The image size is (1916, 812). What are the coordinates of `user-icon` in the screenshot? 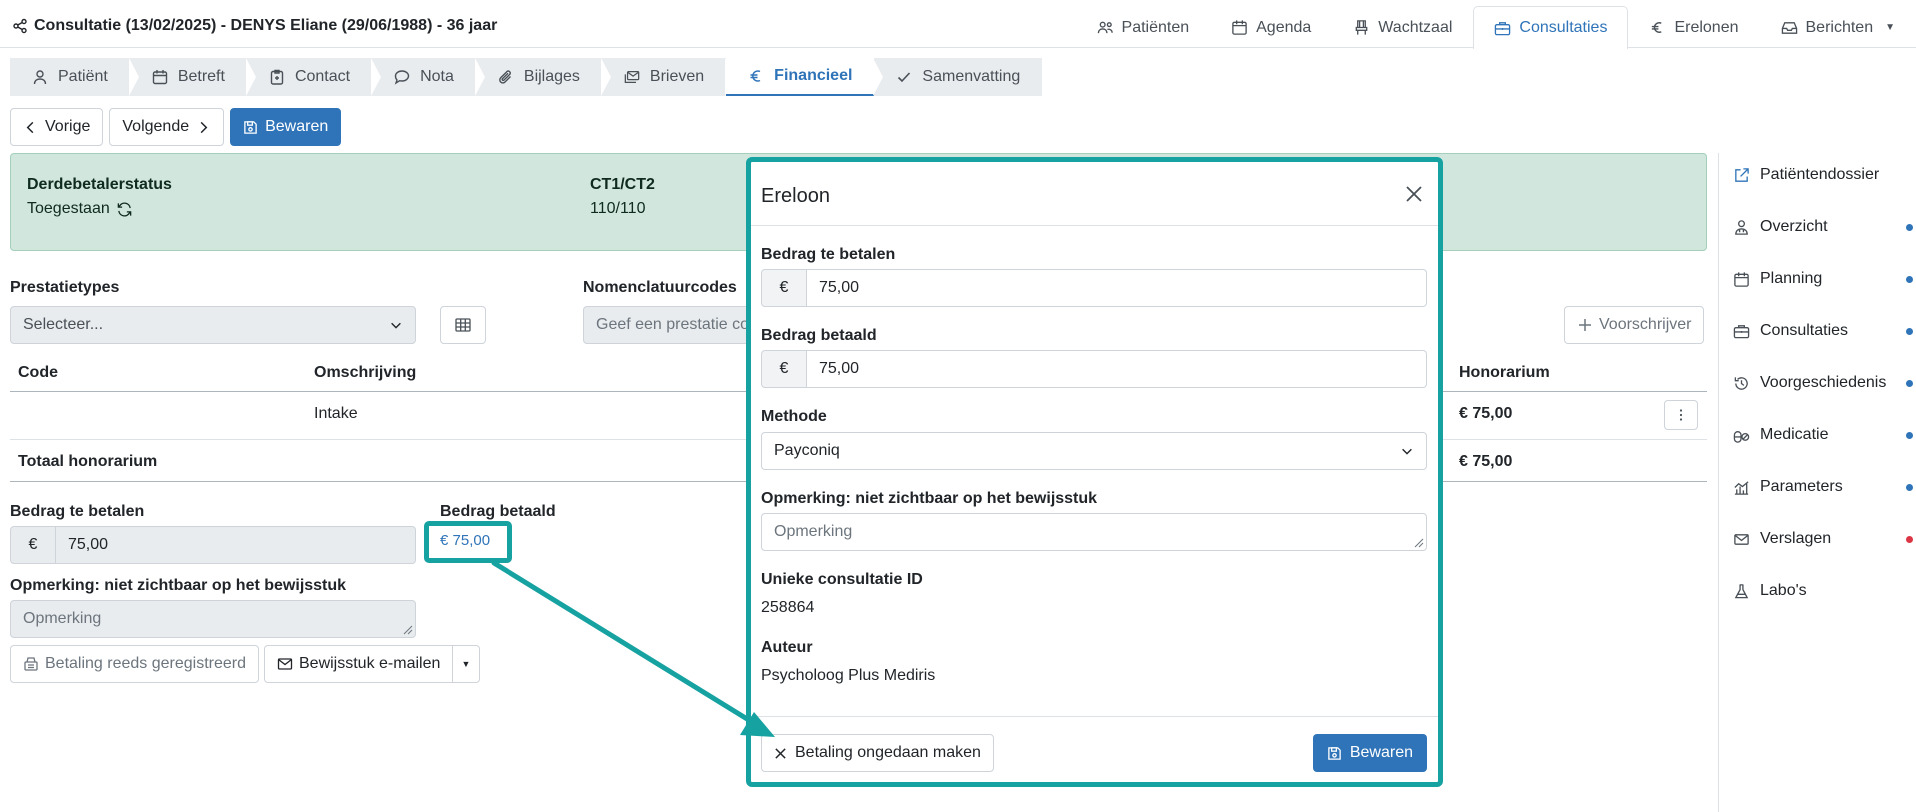 It's located at (40, 77).